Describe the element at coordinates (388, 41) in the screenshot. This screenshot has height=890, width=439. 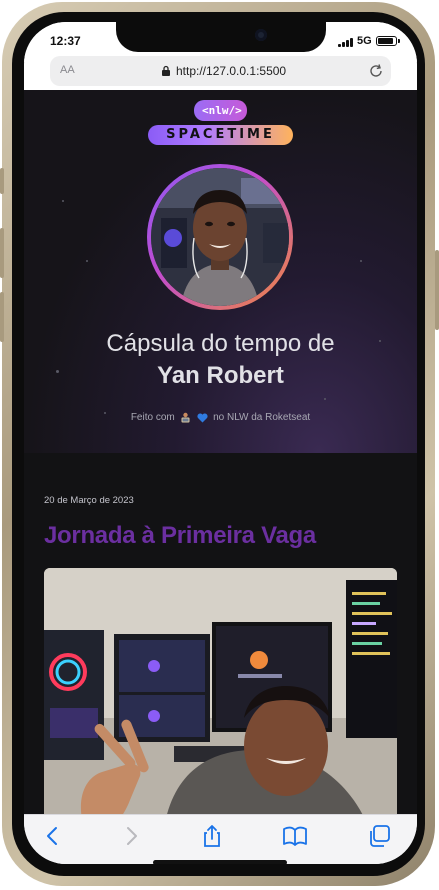
I see `battery-icon` at that location.